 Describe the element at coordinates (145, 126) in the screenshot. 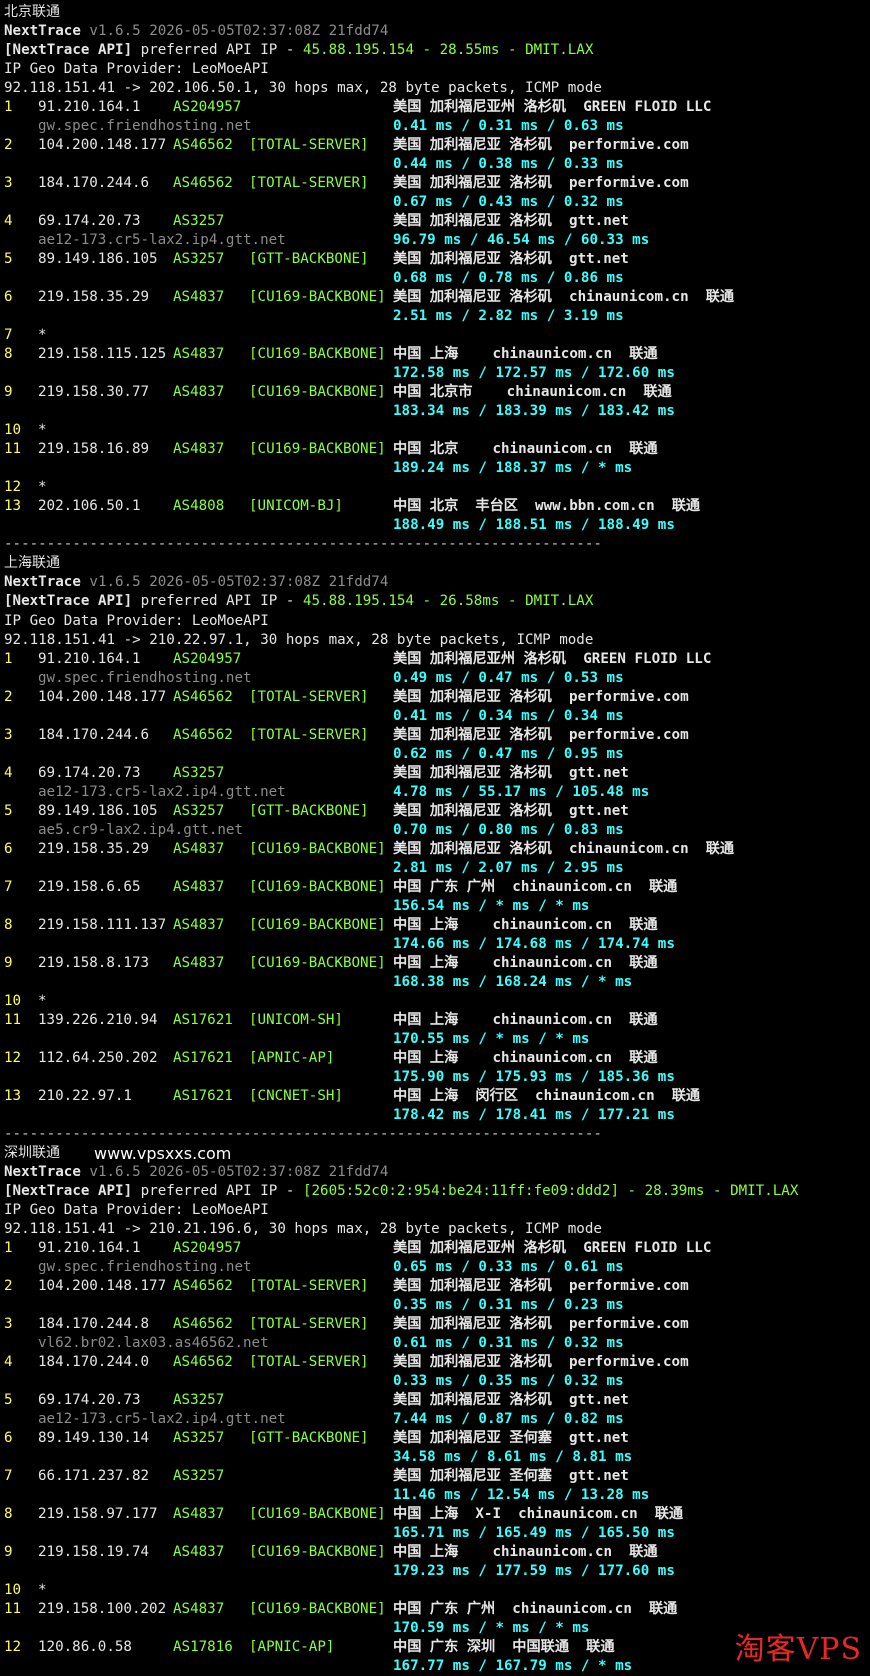

I see `hop-hostname: gw.spec.friendhosting.net` at that location.